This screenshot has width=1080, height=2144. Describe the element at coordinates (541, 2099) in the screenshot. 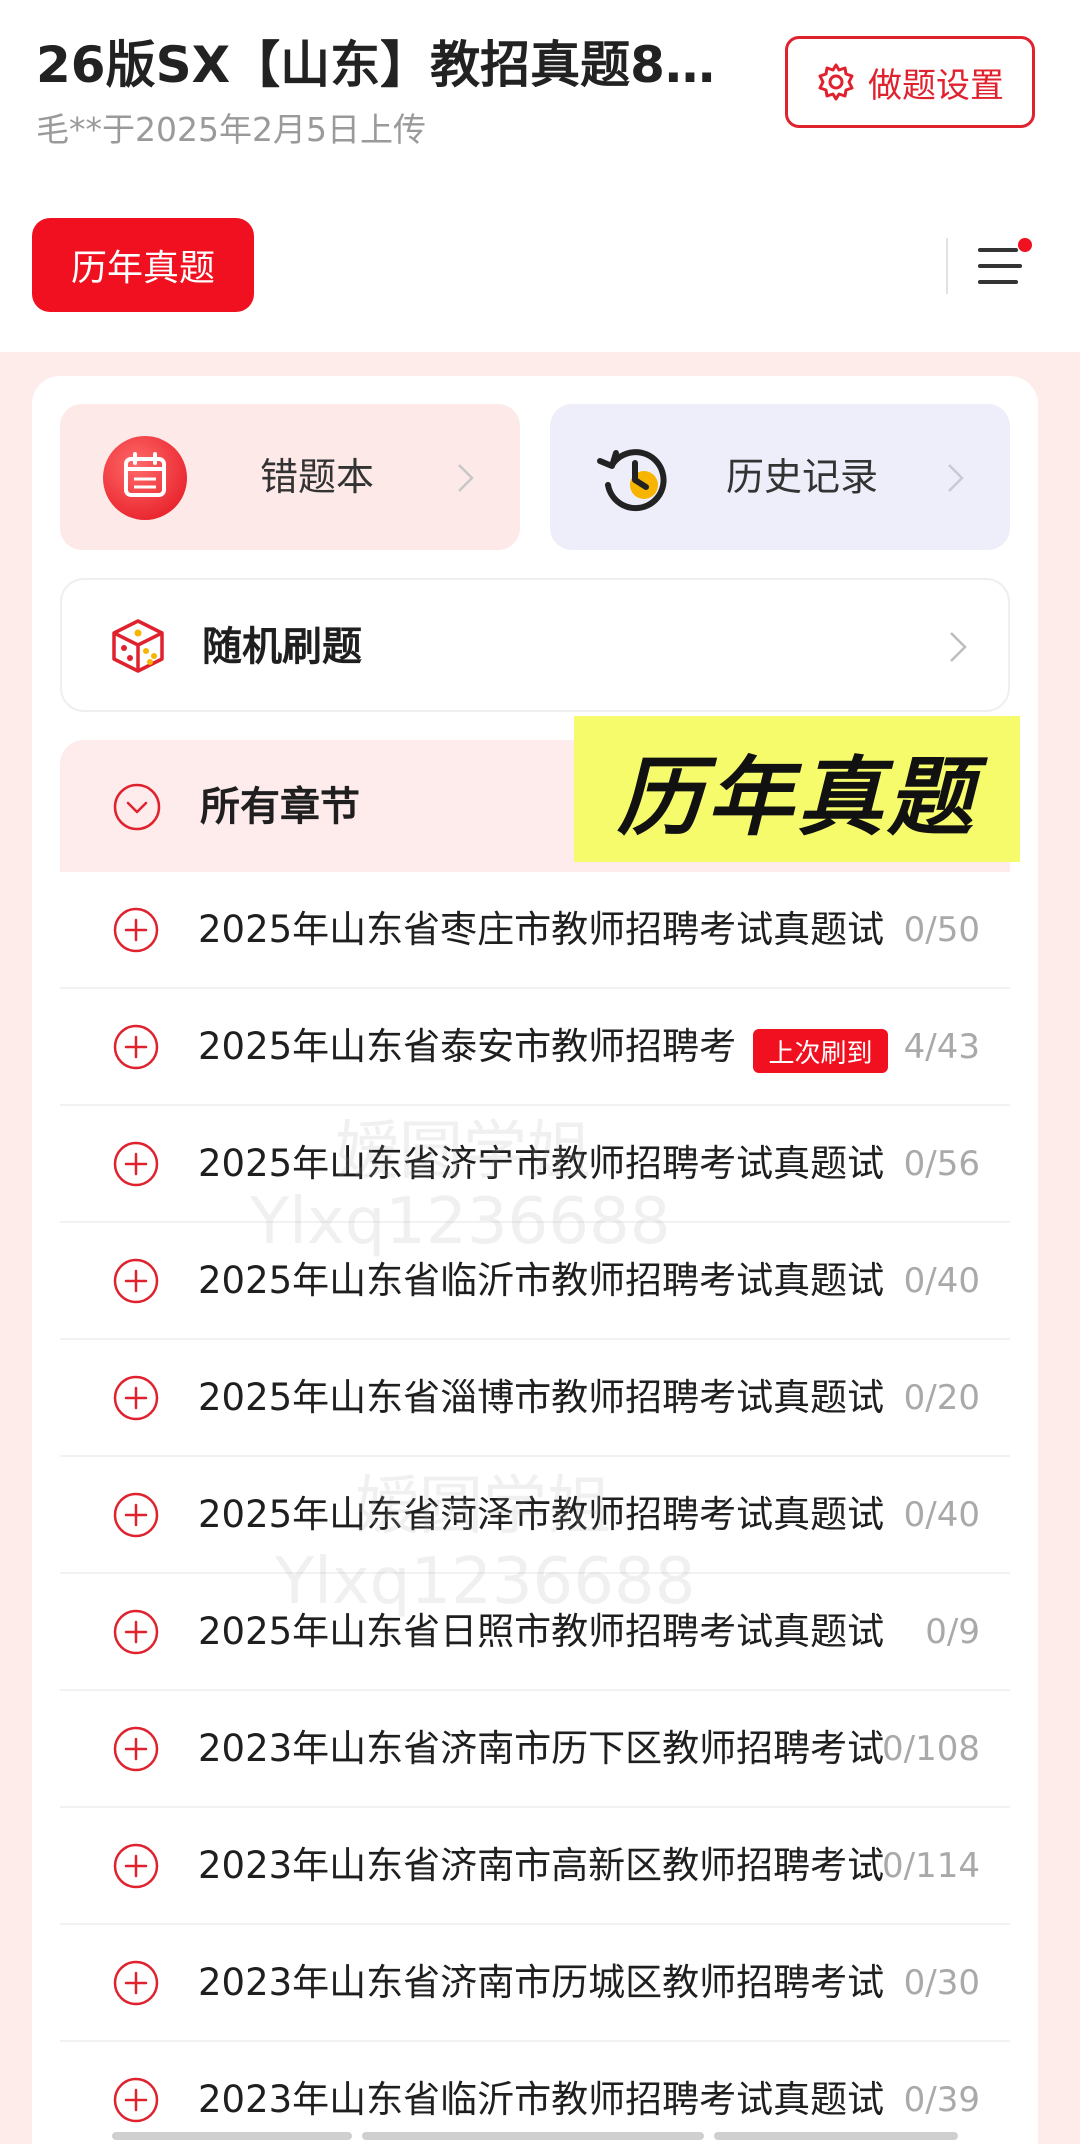

I see `chapter-title: 2023年山东省临沂市教师招聘考试真题试` at that location.